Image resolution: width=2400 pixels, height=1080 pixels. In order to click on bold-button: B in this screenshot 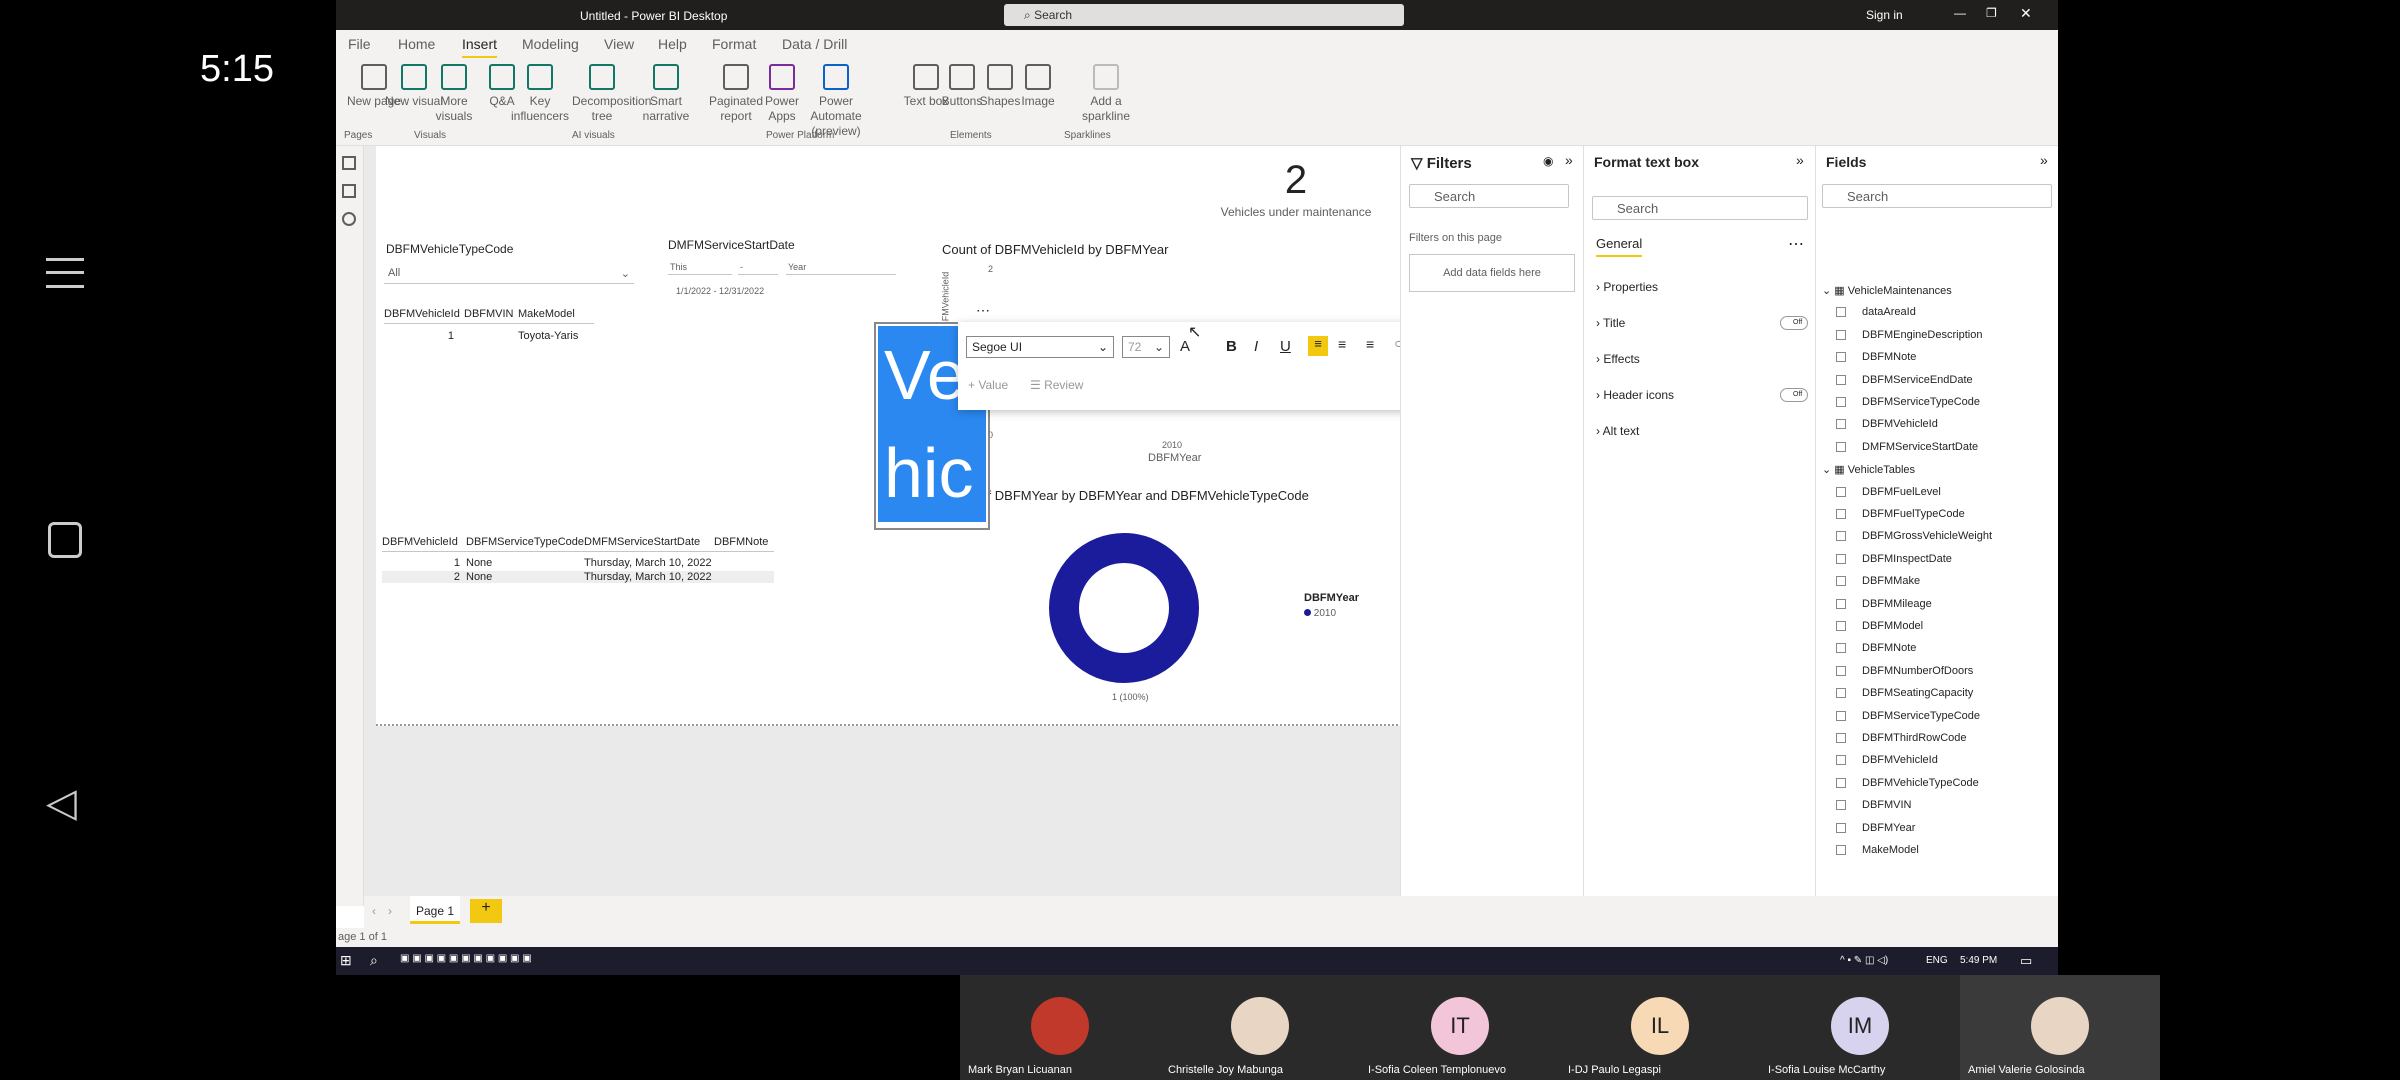, I will do `click(1231, 346)`.